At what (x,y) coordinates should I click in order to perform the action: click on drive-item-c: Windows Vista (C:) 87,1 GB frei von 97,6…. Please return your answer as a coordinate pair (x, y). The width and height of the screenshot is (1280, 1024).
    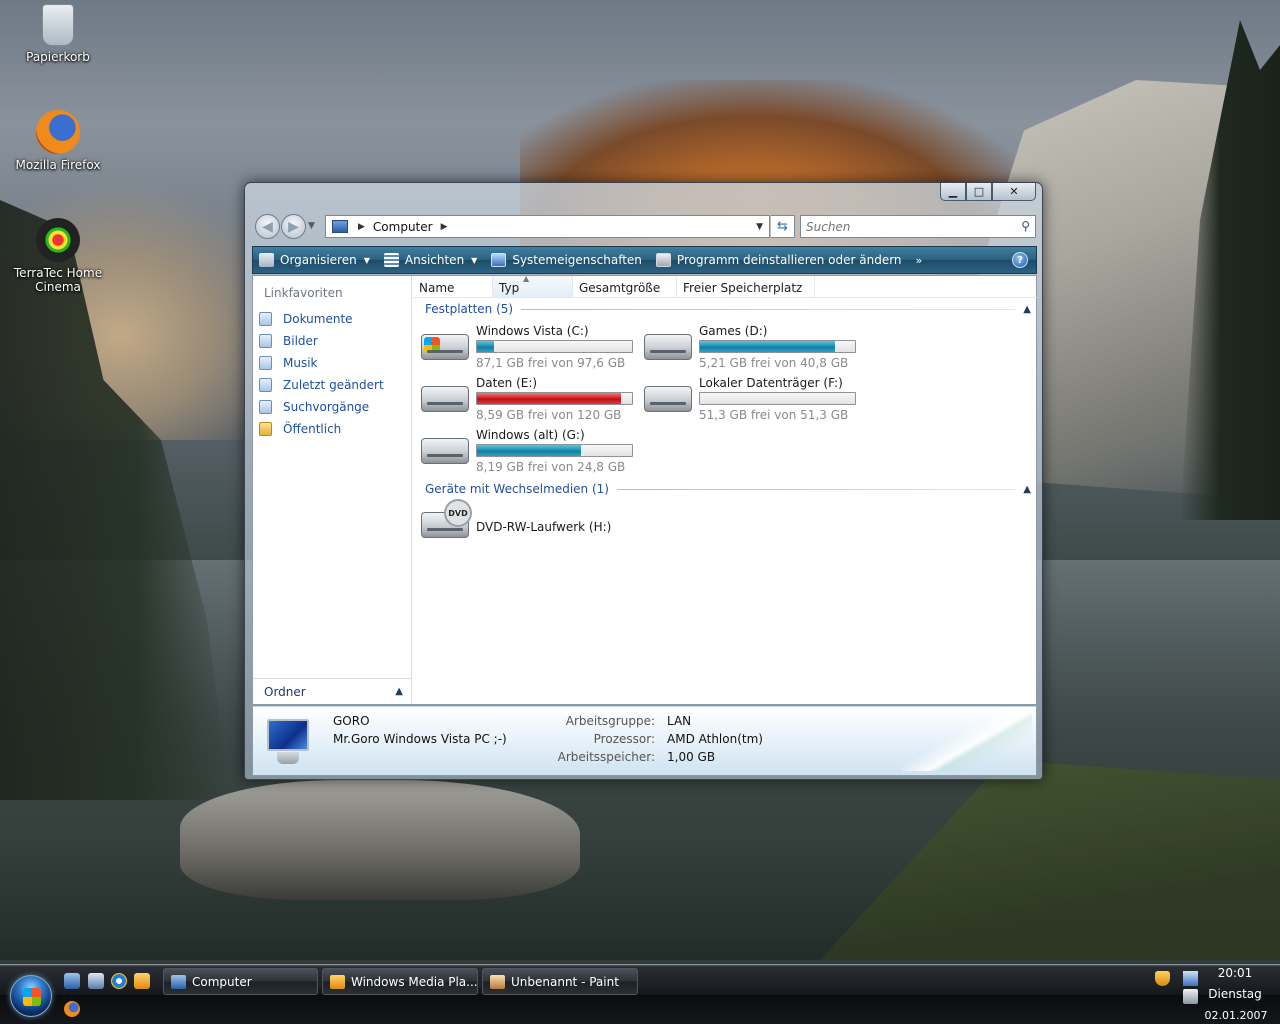
    Looking at the image, I should click on (527, 347).